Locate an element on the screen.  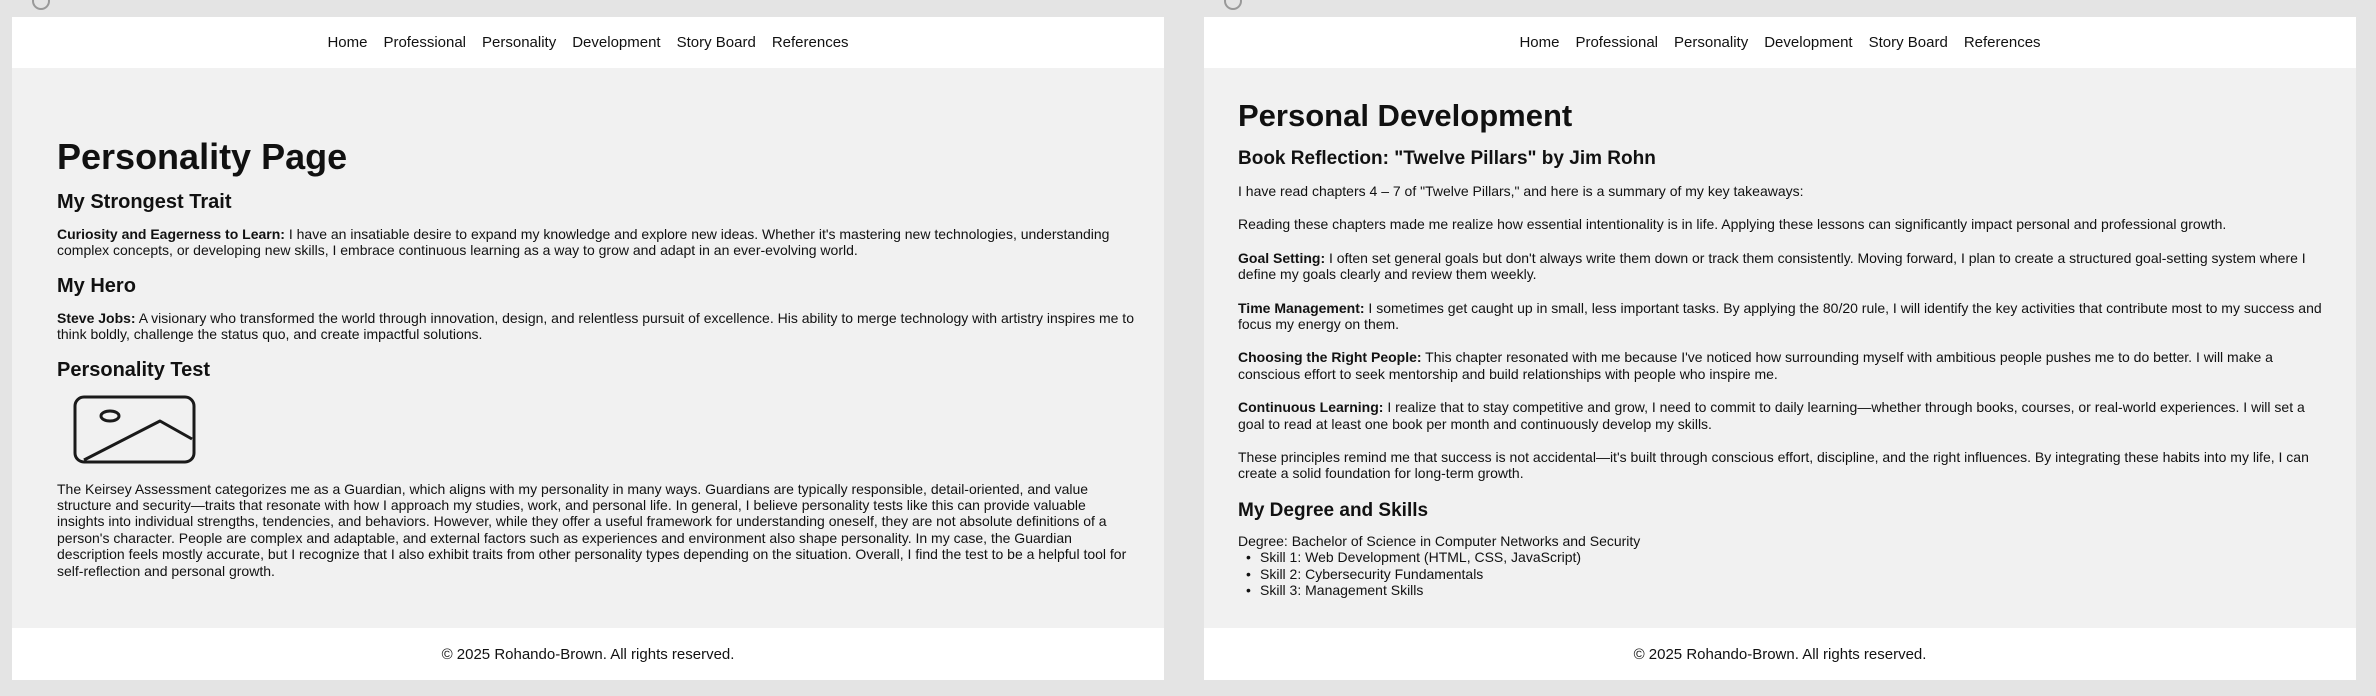
personality-test-heading: Personality Test is located at coordinates (134, 369).